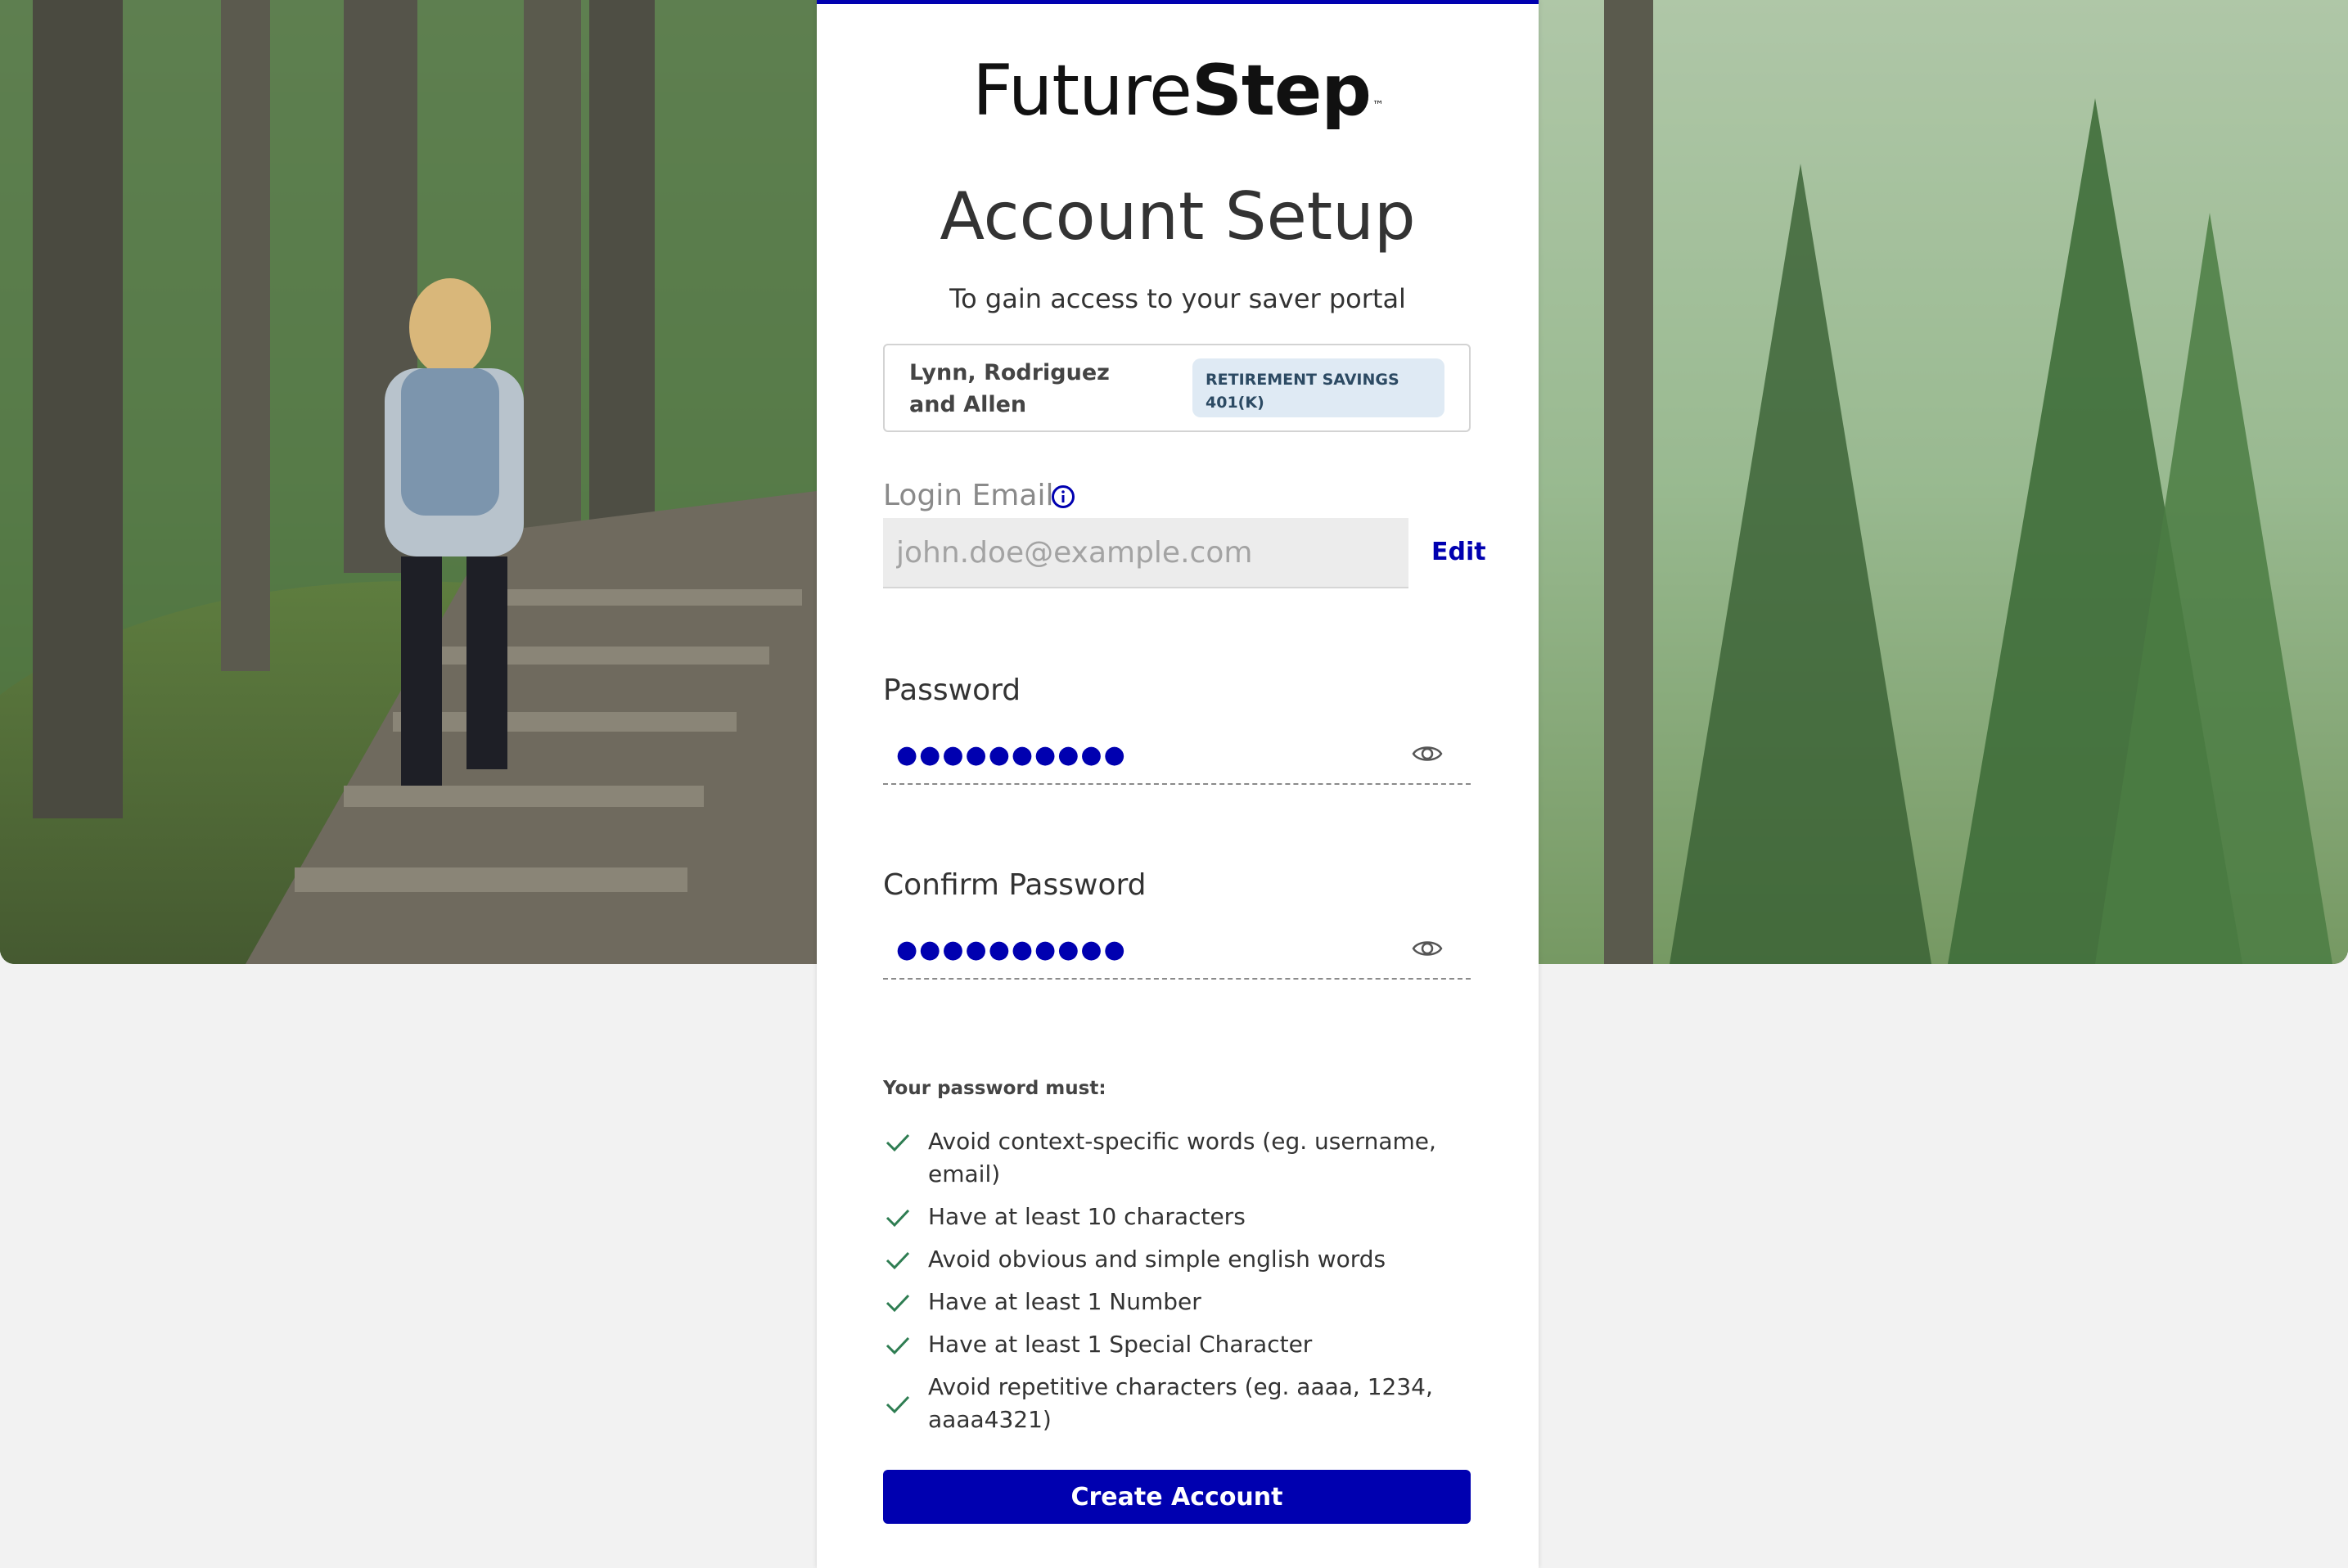 Image resolution: width=2348 pixels, height=1568 pixels. I want to click on password-input: ●●●●●●●●●●, so click(1177, 755).